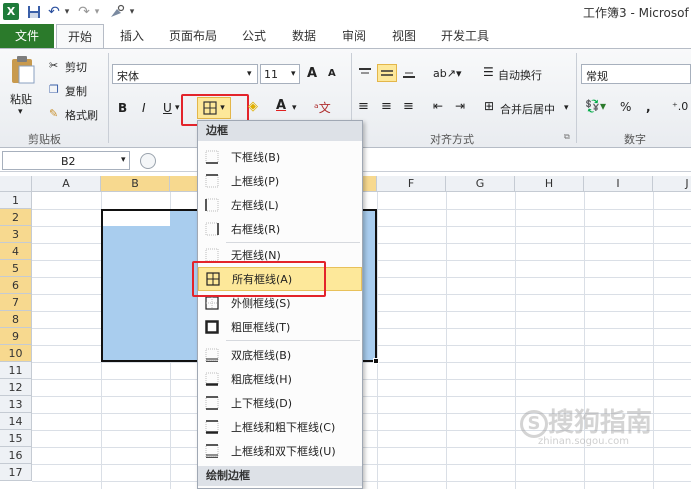 The width and height of the screenshot is (691, 489). What do you see at coordinates (280, 327) in the screenshot?
I see `menu-item-thick-box-border: 粗匣框线(T)` at bounding box center [280, 327].